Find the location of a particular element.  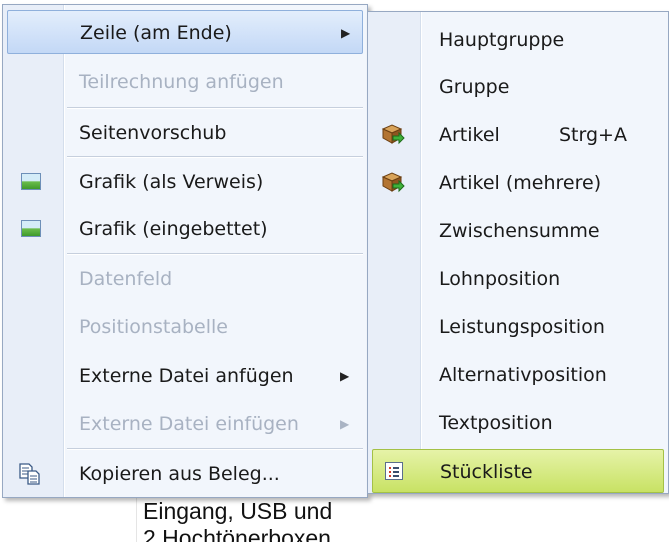

menu-item-artikel: Artikel Strg+A is located at coordinates (518, 135).